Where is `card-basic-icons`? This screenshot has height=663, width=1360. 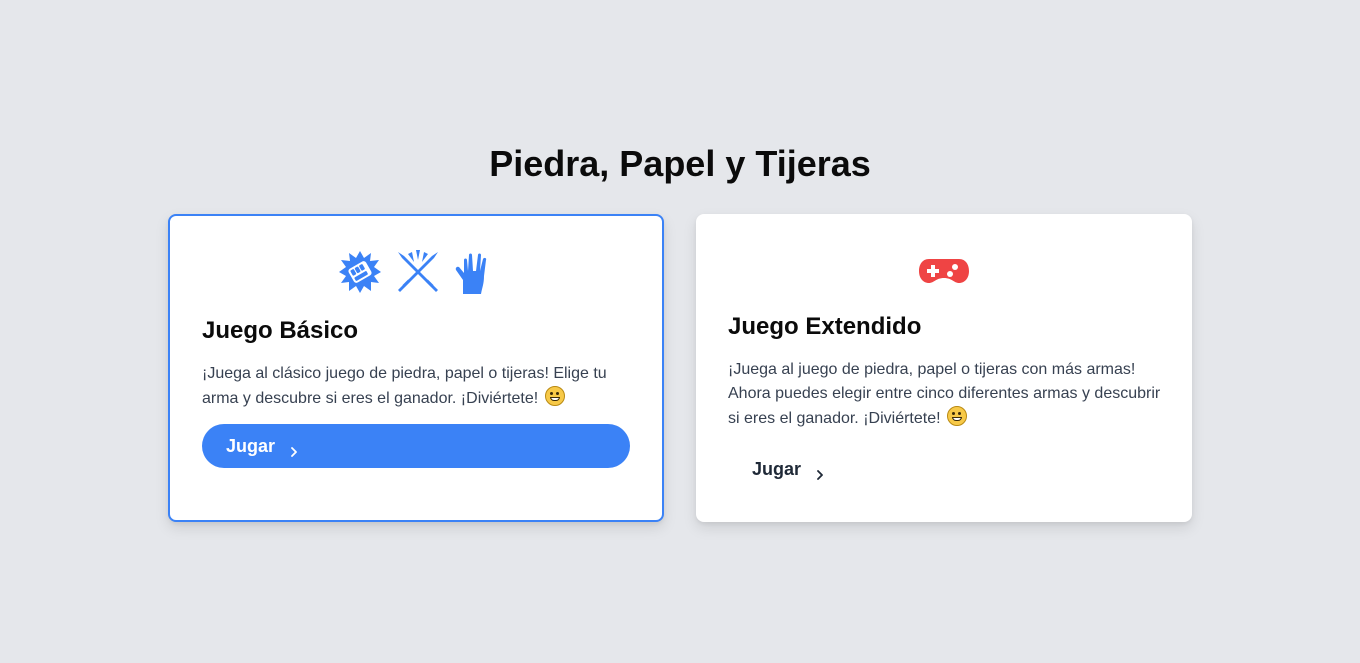
card-basic-icons is located at coordinates (416, 275).